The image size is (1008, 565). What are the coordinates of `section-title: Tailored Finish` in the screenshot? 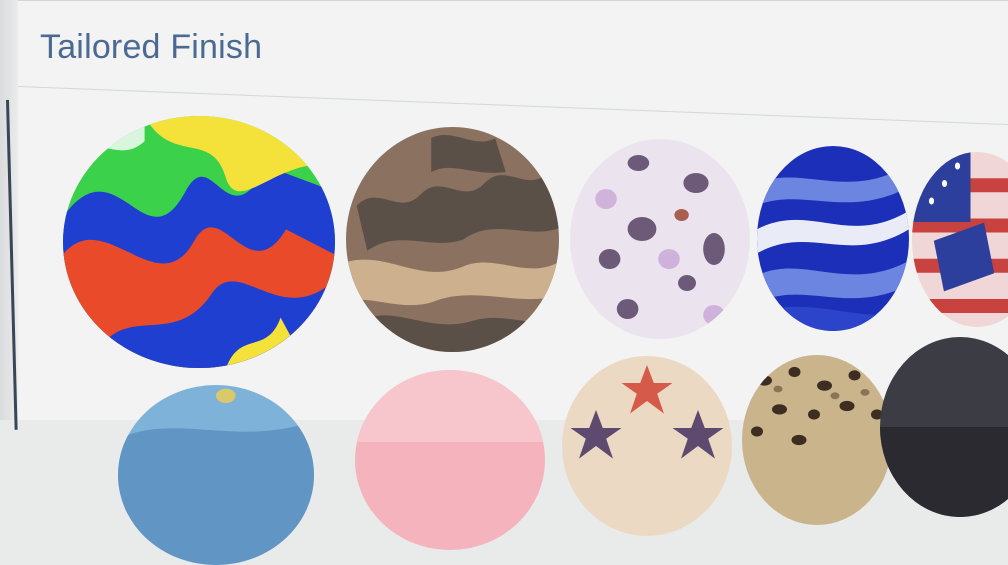 It's located at (151, 47).